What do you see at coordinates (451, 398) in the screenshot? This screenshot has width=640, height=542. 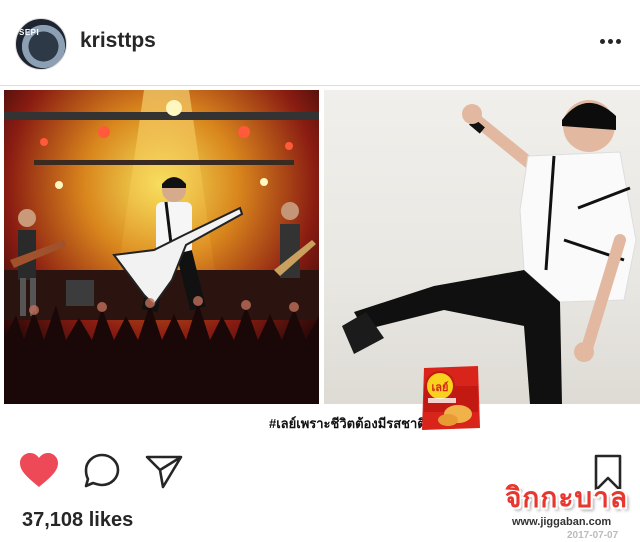 I see `chips-bag-image: เลย์` at bounding box center [451, 398].